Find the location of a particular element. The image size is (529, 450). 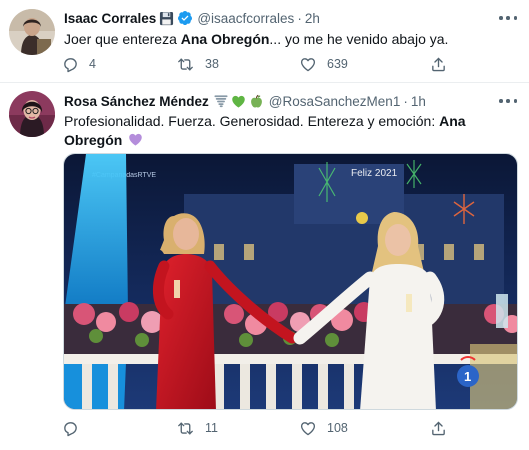

reply-button is located at coordinates (119, 428).